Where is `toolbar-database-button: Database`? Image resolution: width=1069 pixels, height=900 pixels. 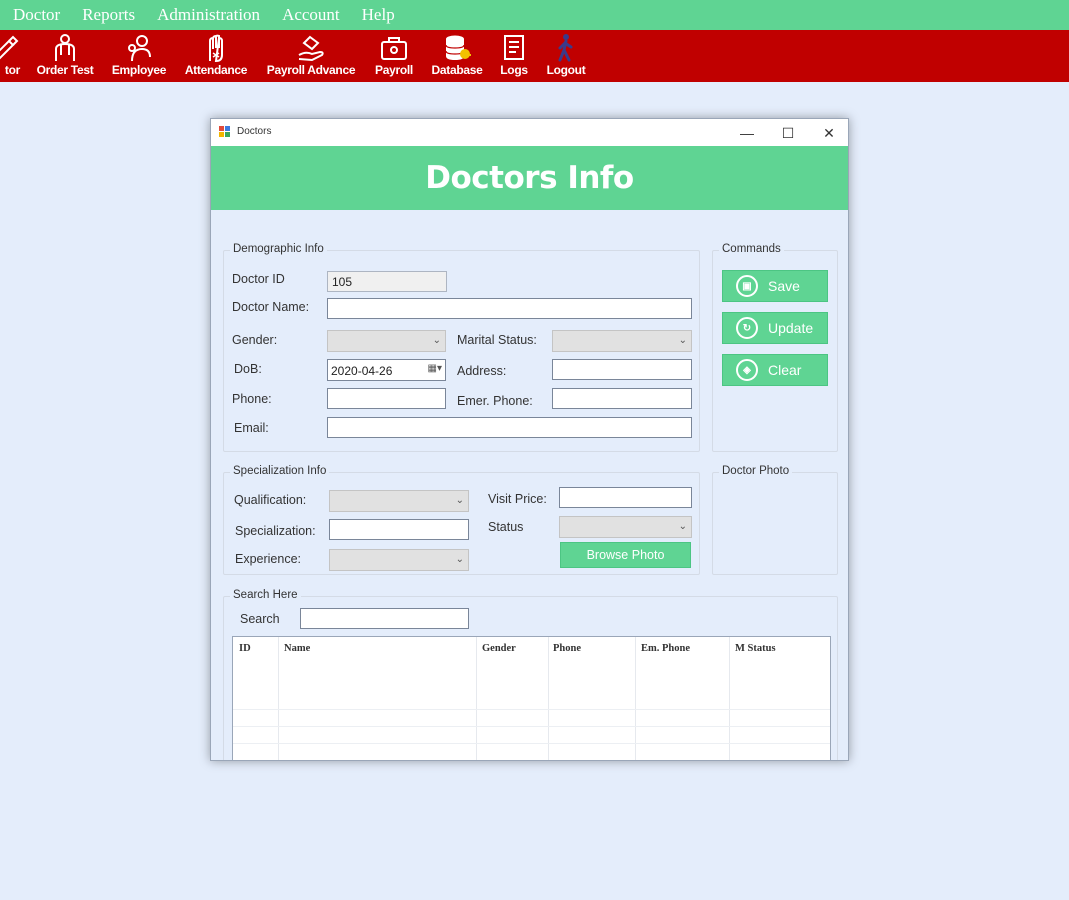 toolbar-database-button: Database is located at coordinates (457, 56).